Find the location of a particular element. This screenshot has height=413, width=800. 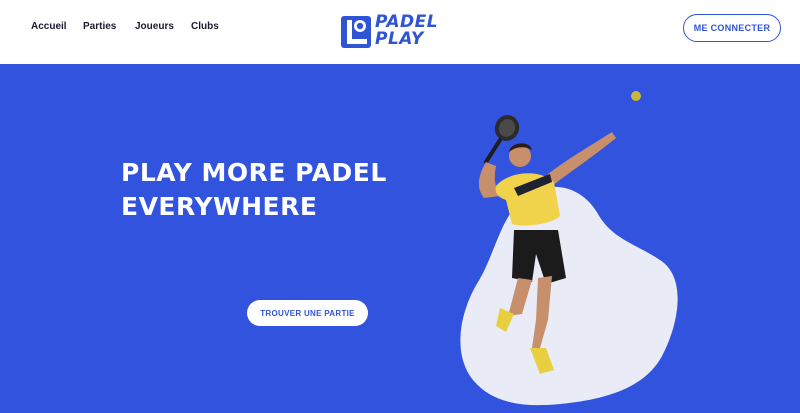

login-button: ME CONNECTER is located at coordinates (732, 28).